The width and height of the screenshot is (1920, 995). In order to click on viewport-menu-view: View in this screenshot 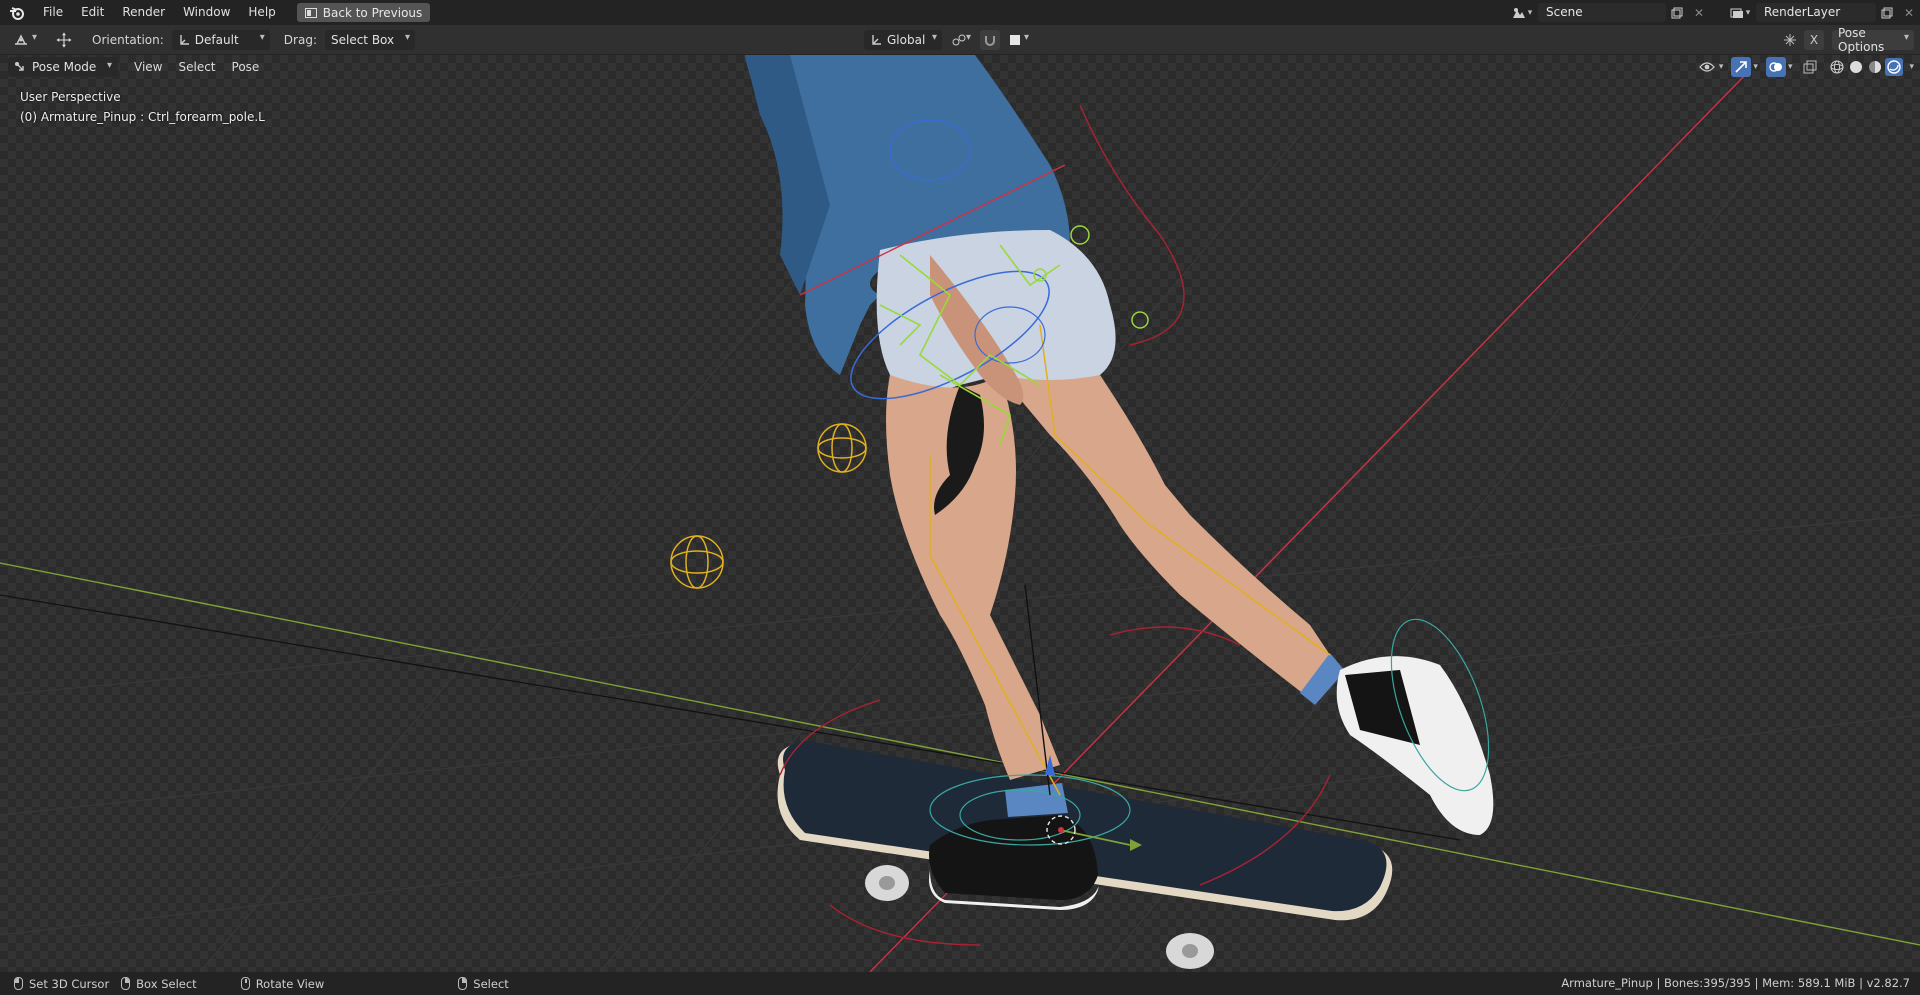, I will do `click(148, 67)`.